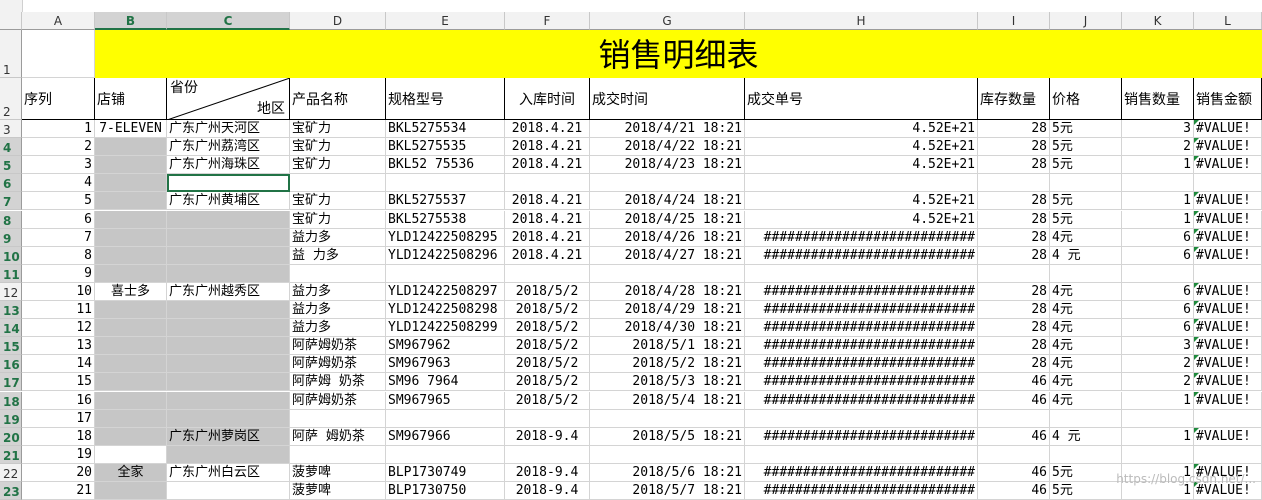  I want to click on cell-sales-qty: 3, so click(1158, 129).